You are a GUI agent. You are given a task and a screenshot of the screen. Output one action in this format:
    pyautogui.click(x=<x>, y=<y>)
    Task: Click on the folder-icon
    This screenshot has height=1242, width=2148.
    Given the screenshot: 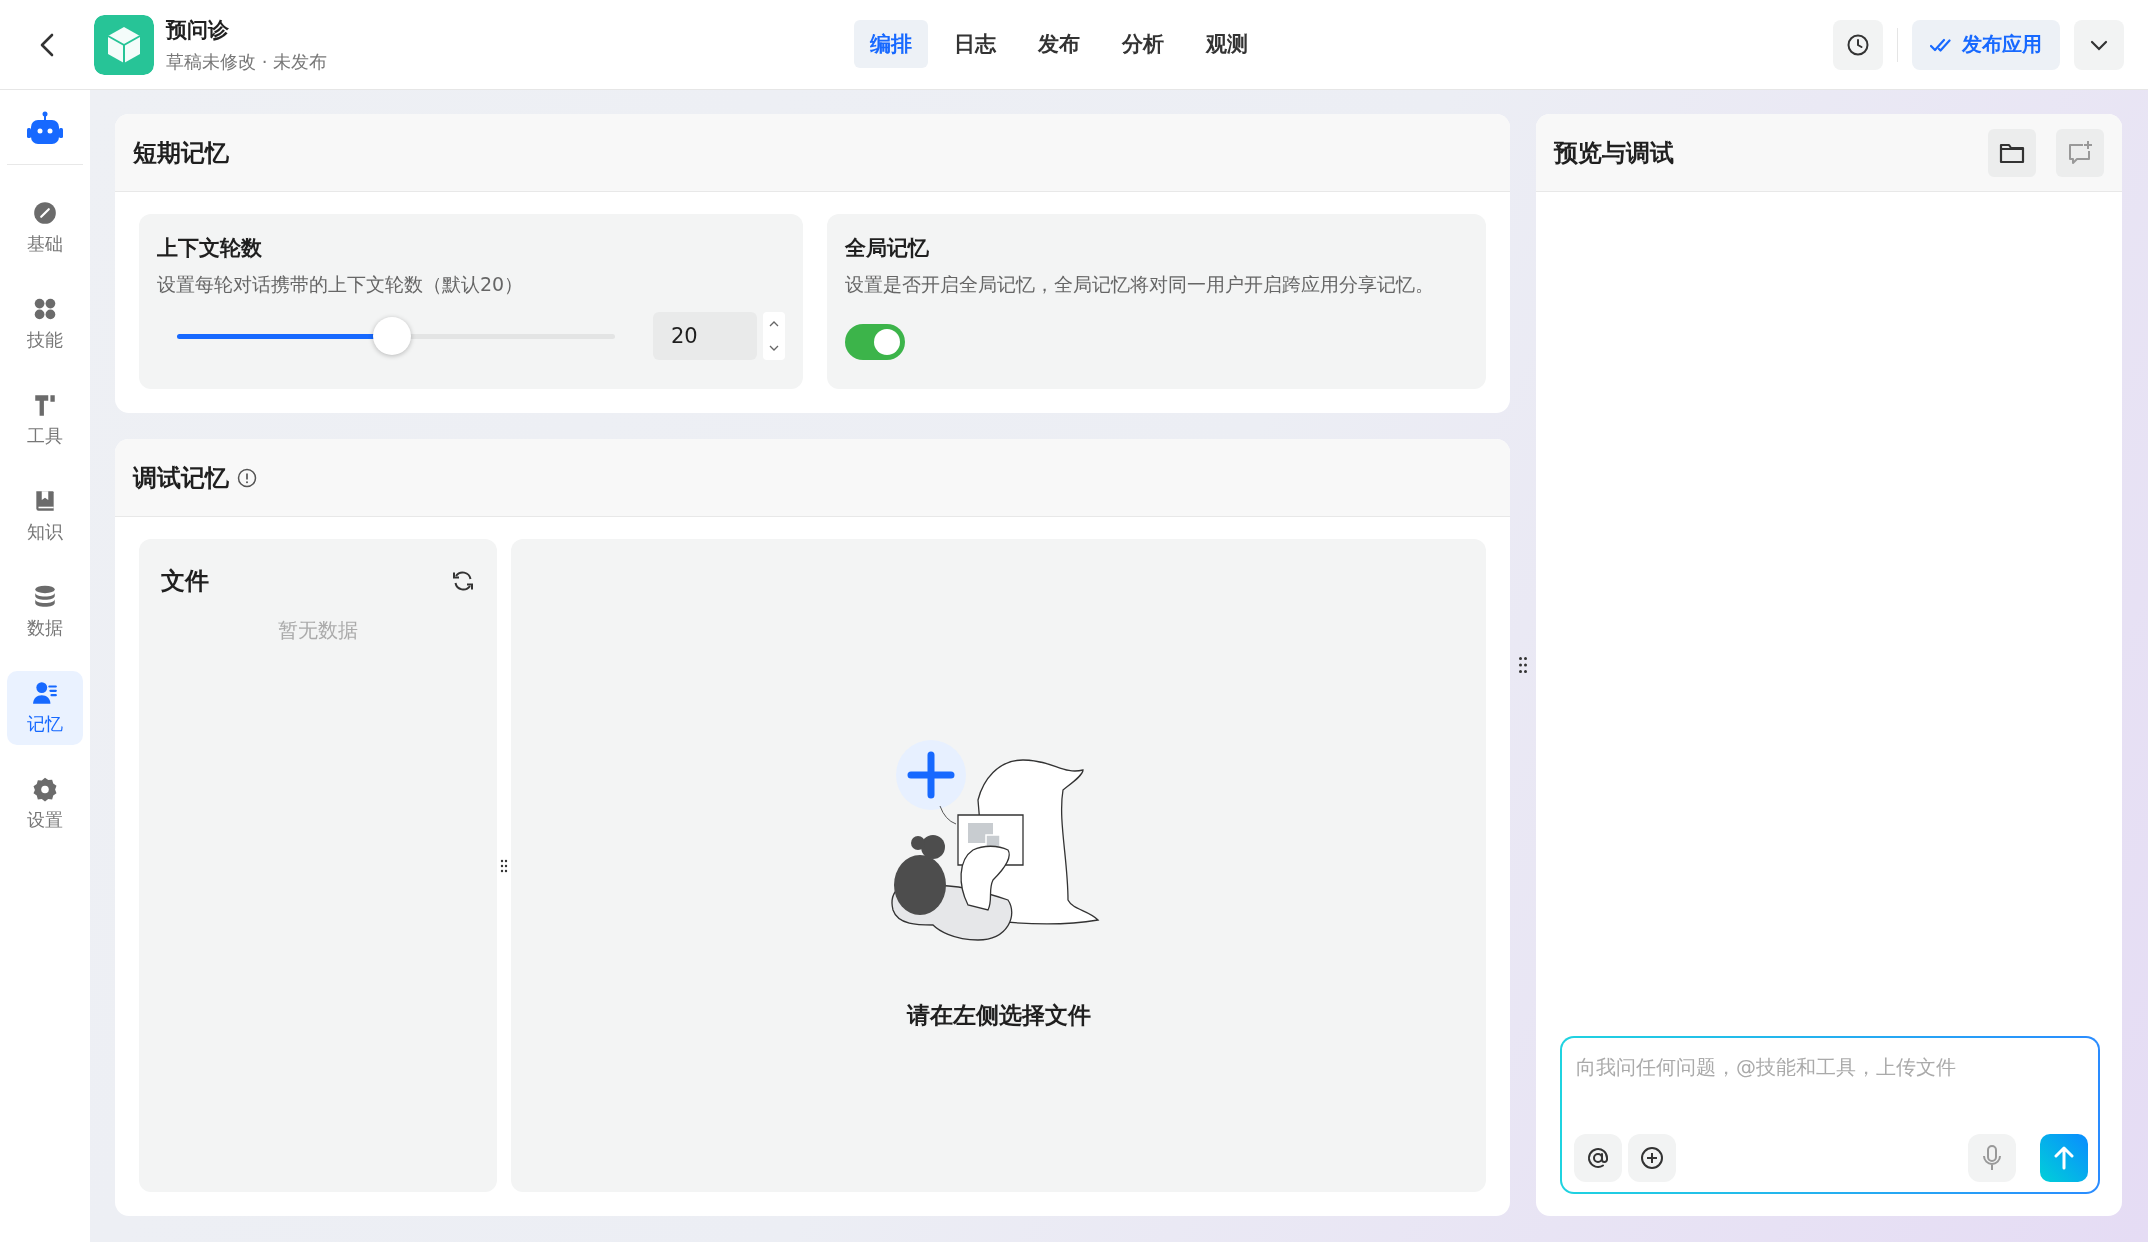 What is the action you would take?
    pyautogui.click(x=2012, y=152)
    